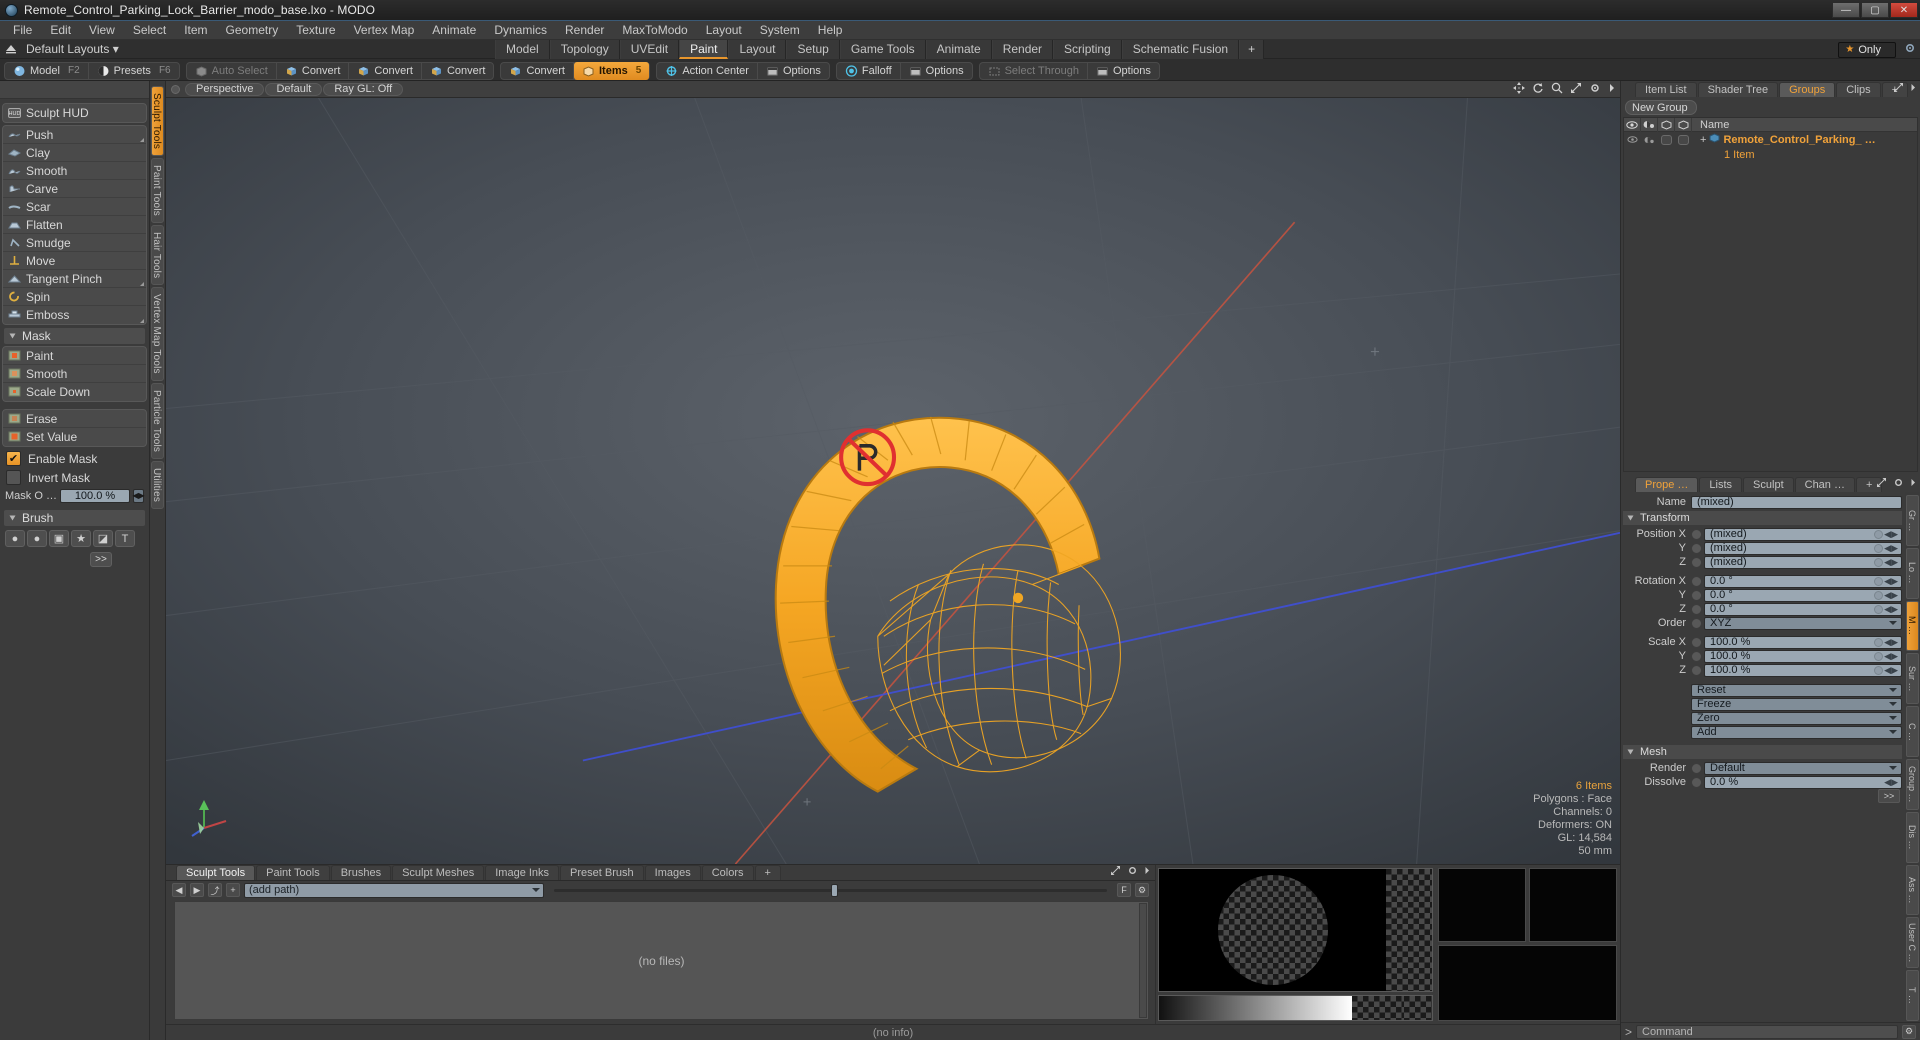 This screenshot has height=1040, width=1920. I want to click on vtab-vertex-map-tools: Vertex Map Tools, so click(157, 334).